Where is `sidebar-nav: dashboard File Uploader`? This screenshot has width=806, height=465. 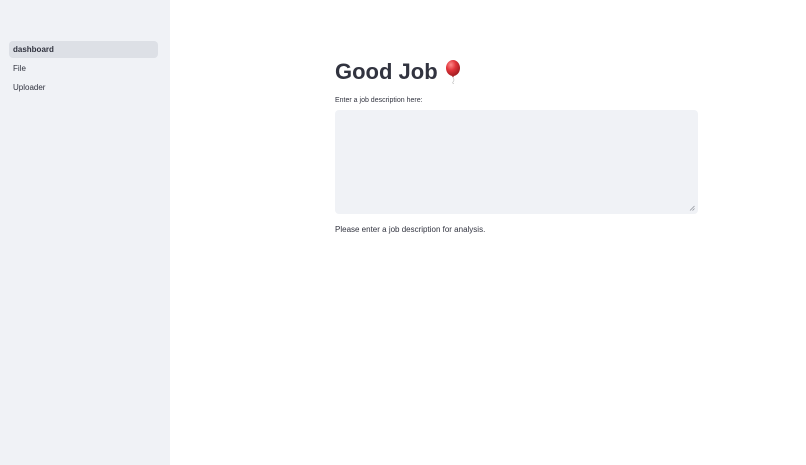 sidebar-nav: dashboard File Uploader is located at coordinates (83, 69).